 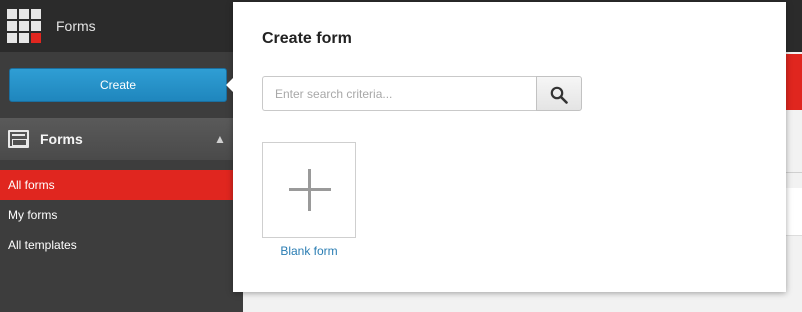 I want to click on forms-section-header: Forms ▲, so click(x=121, y=139).